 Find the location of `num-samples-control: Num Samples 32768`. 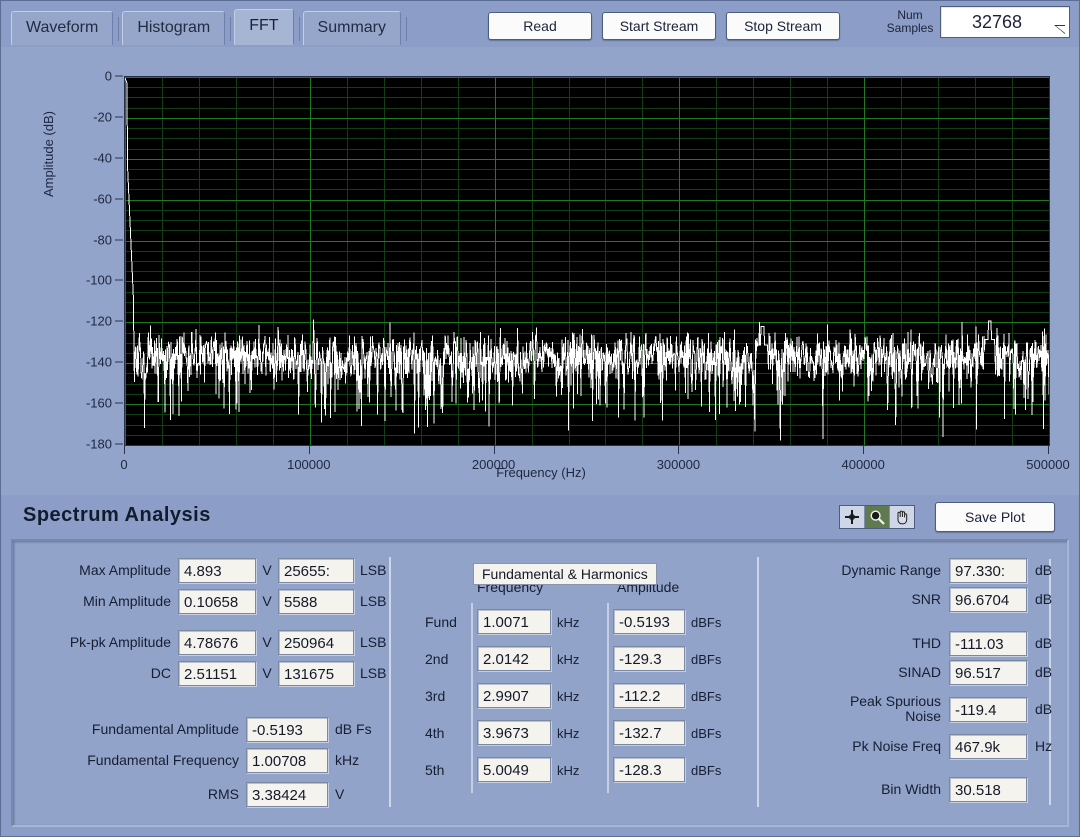

num-samples-control: Num Samples 32768 is located at coordinates (977, 22).